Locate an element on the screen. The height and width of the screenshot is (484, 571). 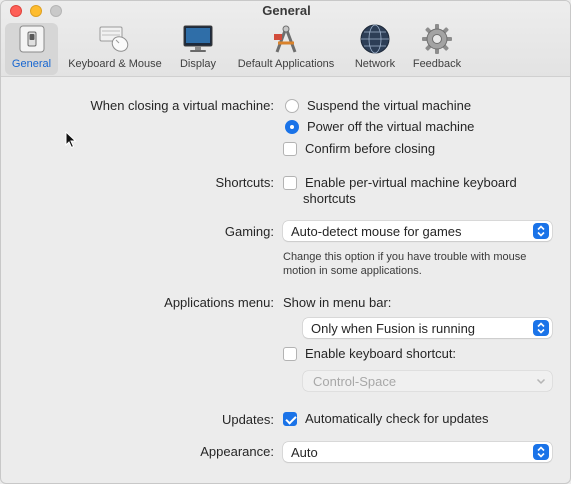
toolbar-label-network: Network is located at coordinates (375, 64).